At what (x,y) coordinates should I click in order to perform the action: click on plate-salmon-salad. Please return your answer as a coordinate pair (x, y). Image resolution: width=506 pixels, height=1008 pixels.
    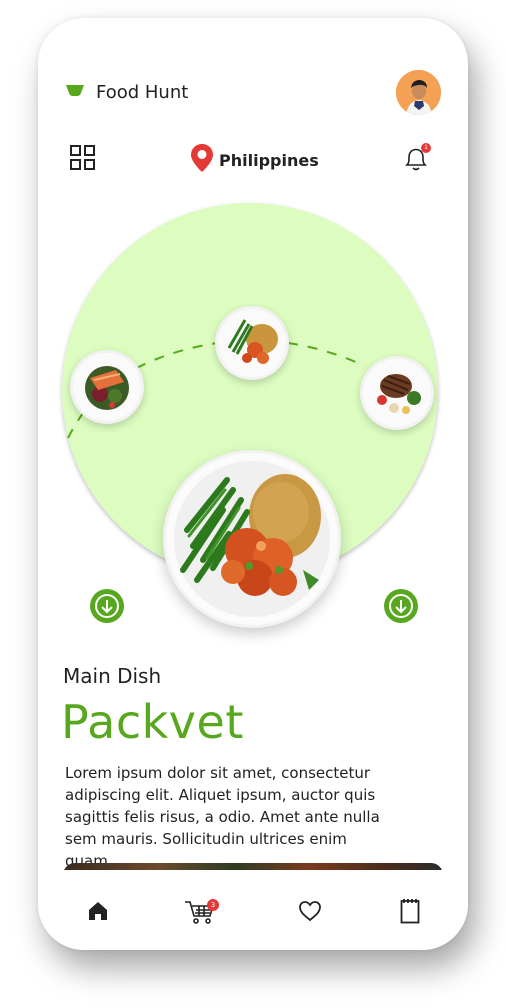
    Looking at the image, I should click on (107, 387).